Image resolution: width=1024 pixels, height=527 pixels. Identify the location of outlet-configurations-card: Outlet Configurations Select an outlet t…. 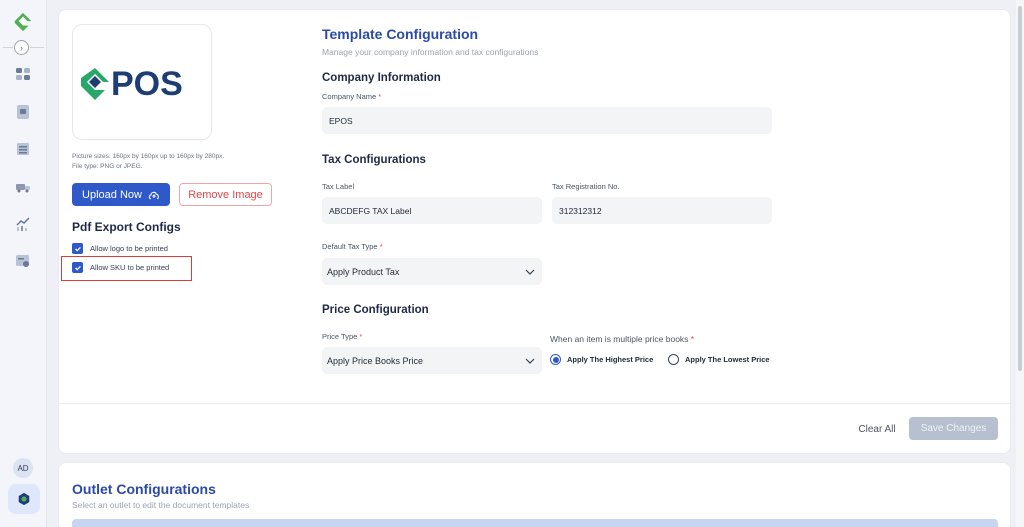
(534, 494).